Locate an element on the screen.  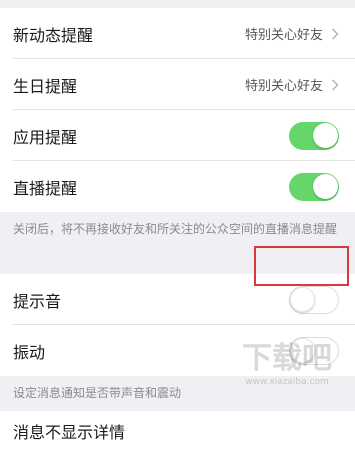
vibration-toggle is located at coordinates (314, 350).